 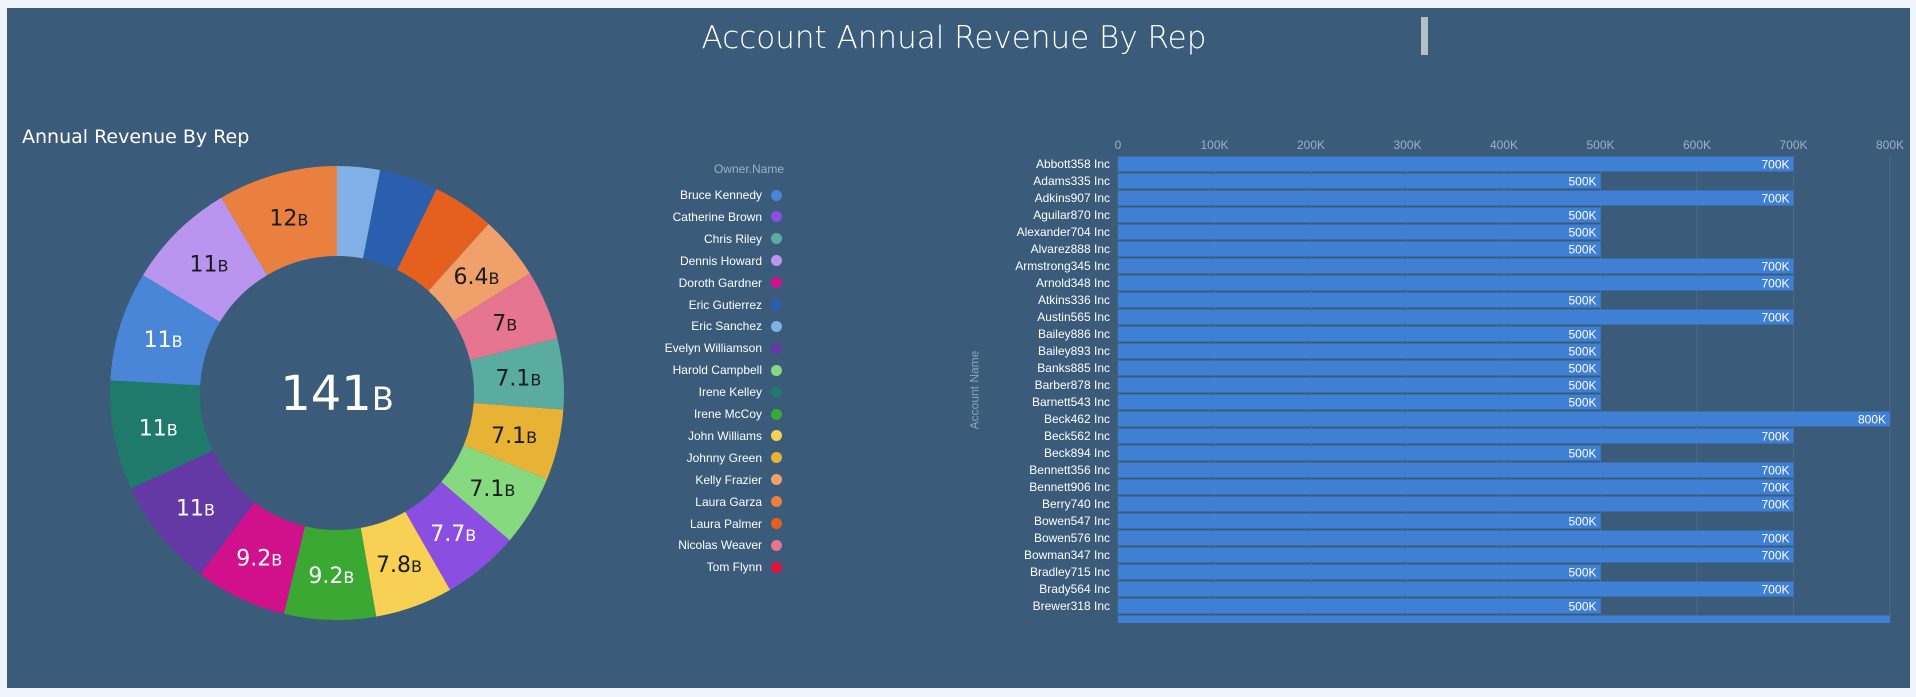 What do you see at coordinates (1070, 248) in the screenshot?
I see `account-label: Alvarez888 Inc` at bounding box center [1070, 248].